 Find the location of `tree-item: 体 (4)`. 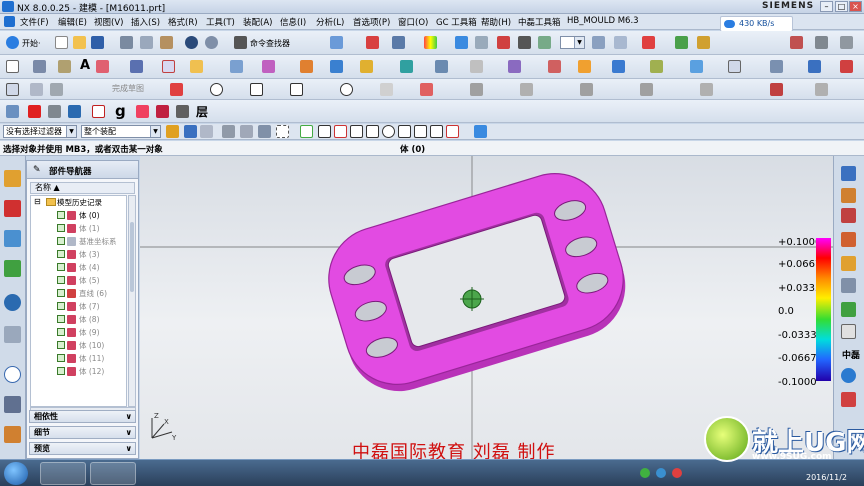

tree-item: 体 (4) is located at coordinates (78, 267).